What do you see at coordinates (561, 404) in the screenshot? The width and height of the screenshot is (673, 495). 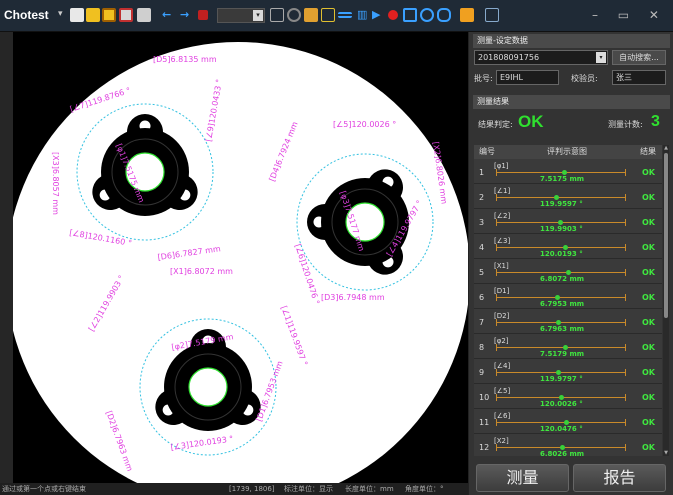 I see `row-value: 120.0026 °` at bounding box center [561, 404].